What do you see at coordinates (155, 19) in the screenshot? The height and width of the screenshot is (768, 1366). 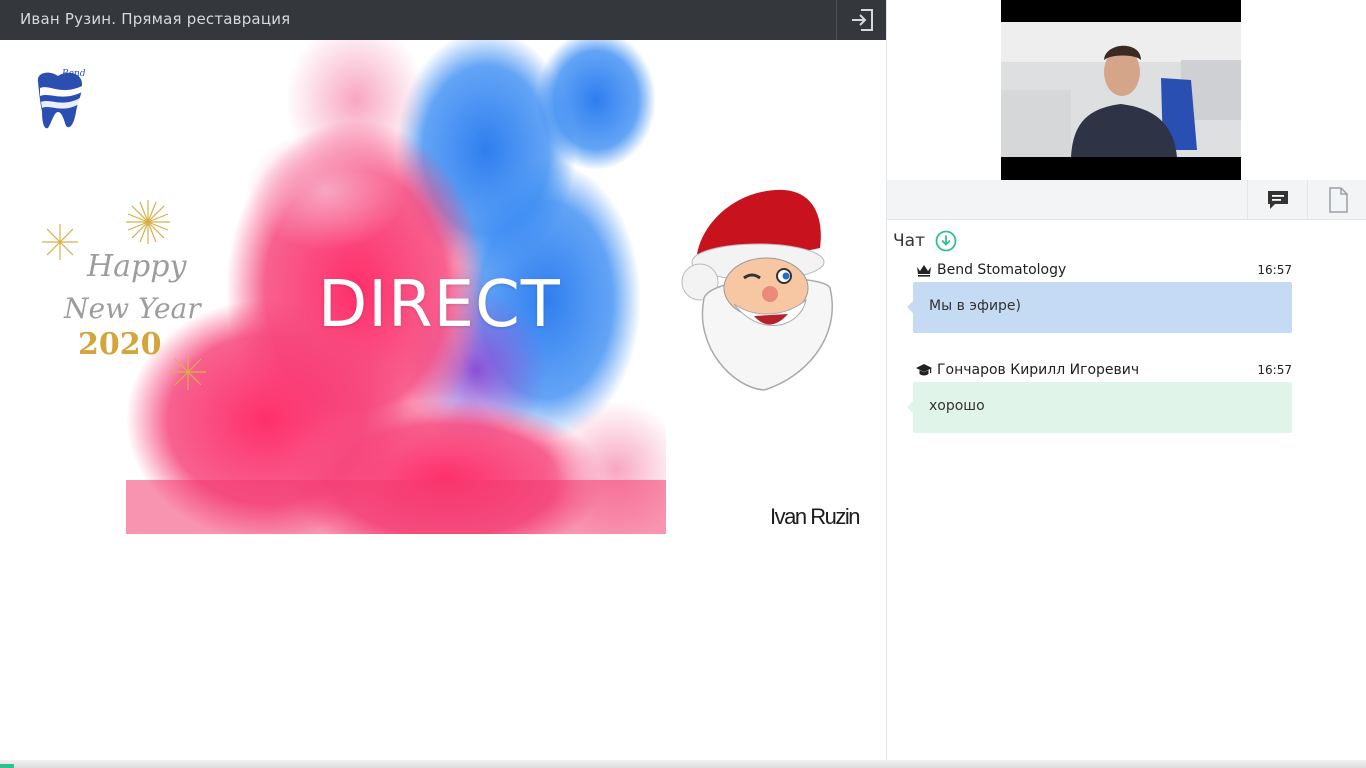 I see `presentation-title: Иван Рузин. Прямая реставрация` at bounding box center [155, 19].